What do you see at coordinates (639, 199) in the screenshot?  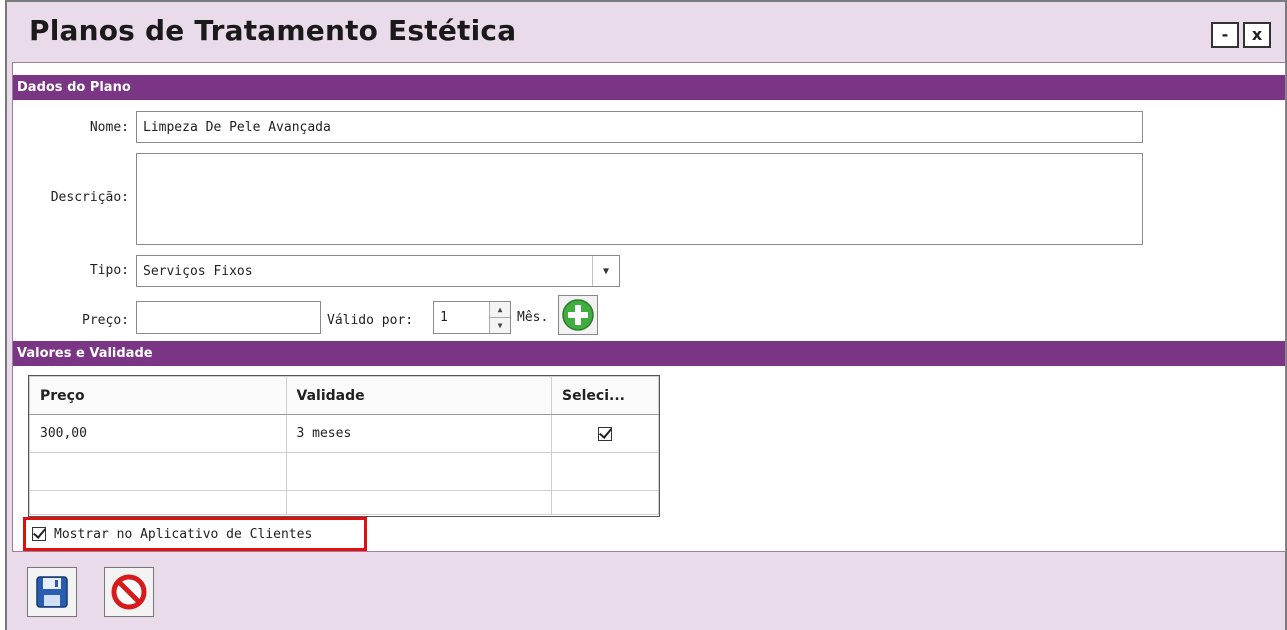 I see `descricao-textarea` at bounding box center [639, 199].